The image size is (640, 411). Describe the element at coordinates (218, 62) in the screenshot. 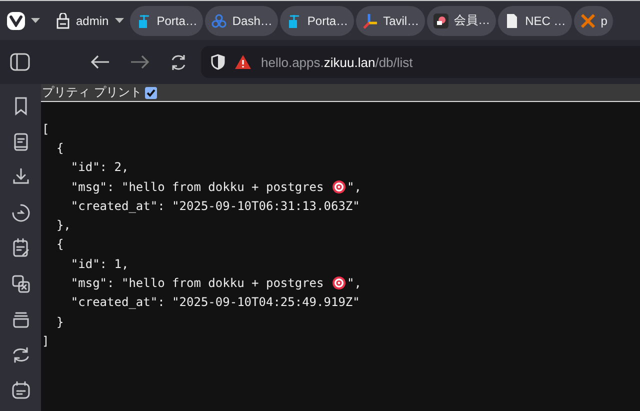

I see `shield-icon` at that location.